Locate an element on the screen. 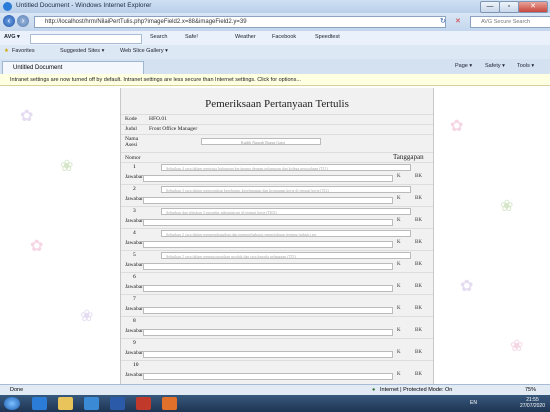  tanggapan-header: Tanggapan is located at coordinates (408, 157).